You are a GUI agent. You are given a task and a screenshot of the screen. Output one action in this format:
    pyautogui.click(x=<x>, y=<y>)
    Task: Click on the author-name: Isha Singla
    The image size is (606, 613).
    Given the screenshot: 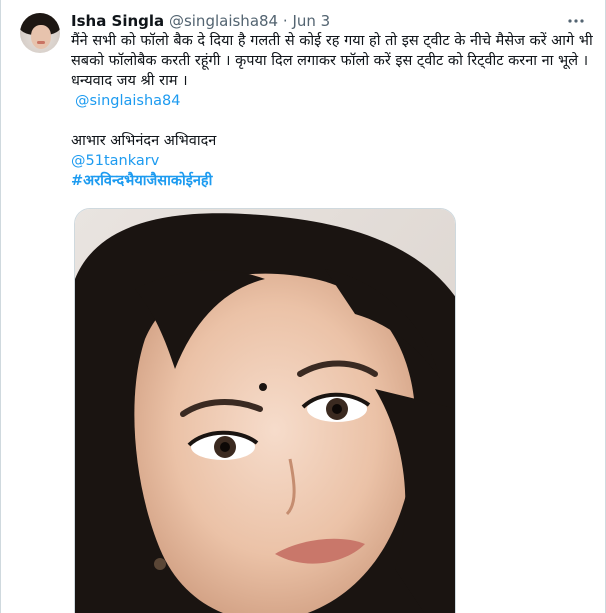 What is the action you would take?
    pyautogui.click(x=117, y=21)
    